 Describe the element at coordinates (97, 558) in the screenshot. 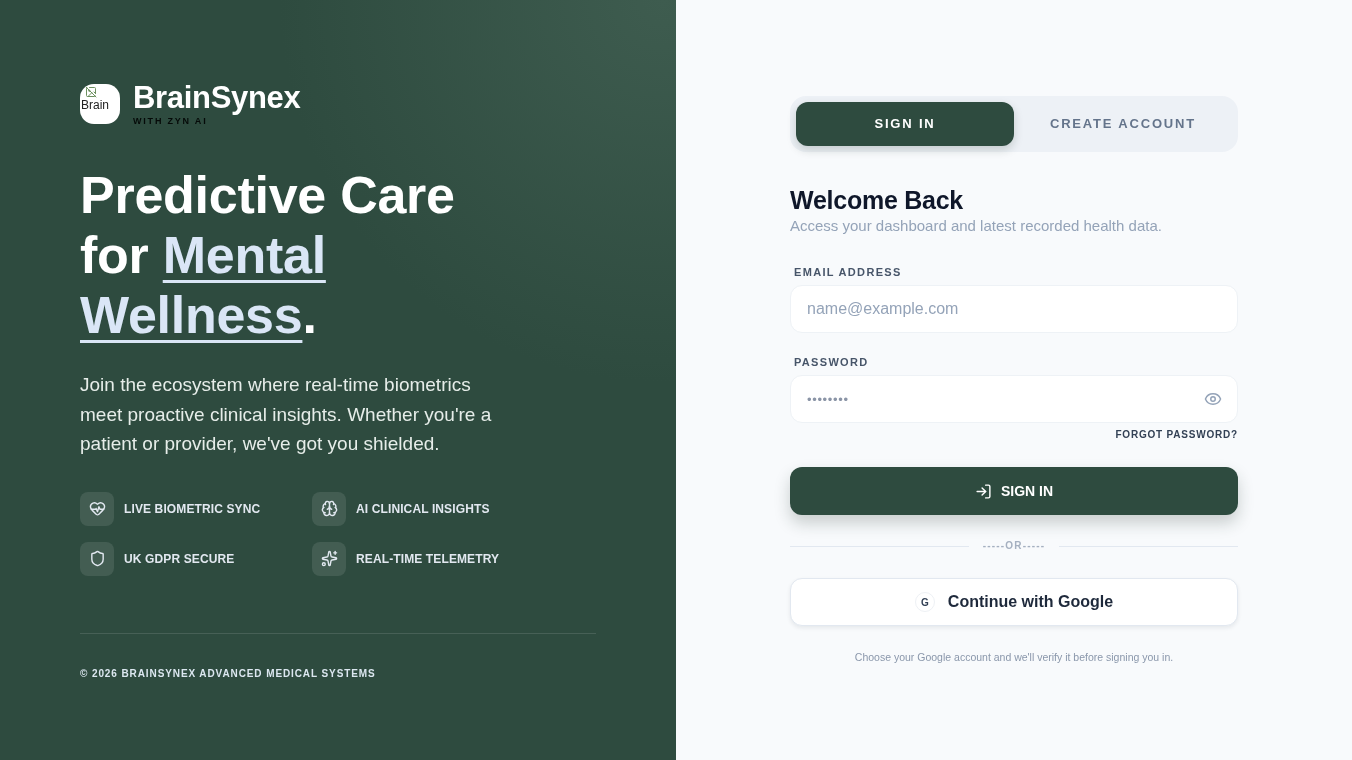

I see `shield-icon` at that location.